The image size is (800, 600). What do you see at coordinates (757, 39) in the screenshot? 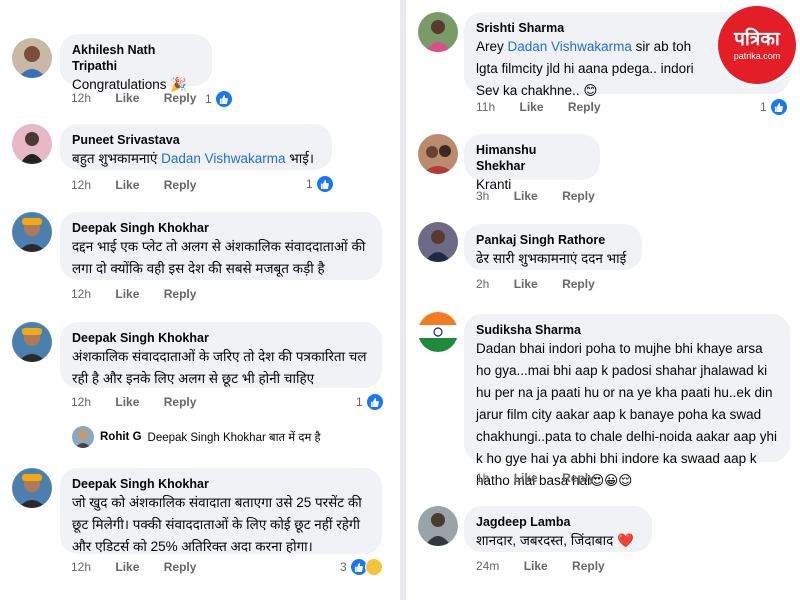
I see `logo-name: पत्रिका` at bounding box center [757, 39].